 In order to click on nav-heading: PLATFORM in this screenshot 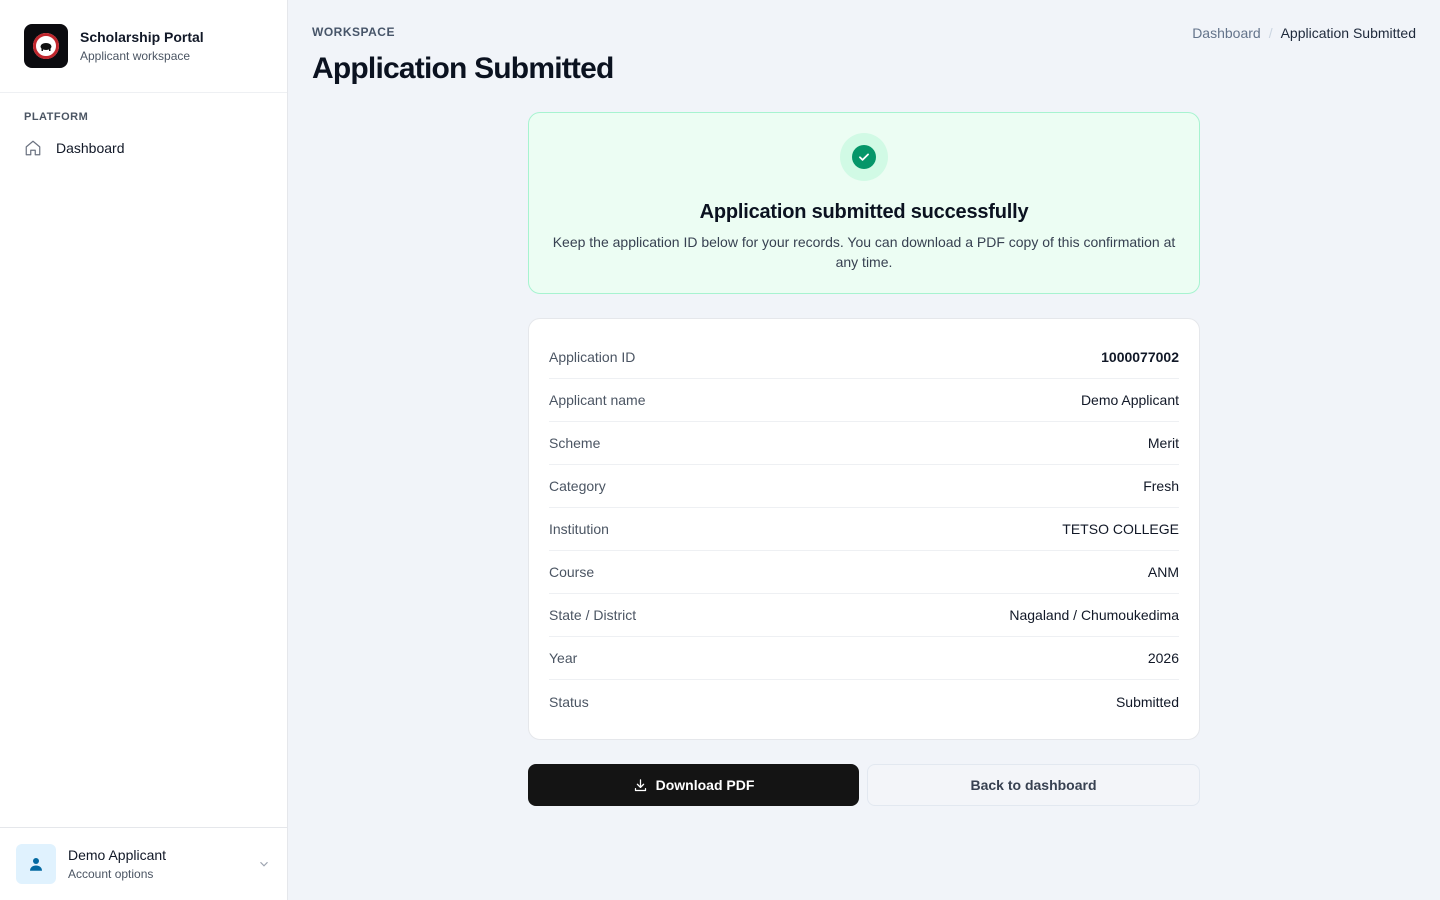, I will do `click(56, 117)`.